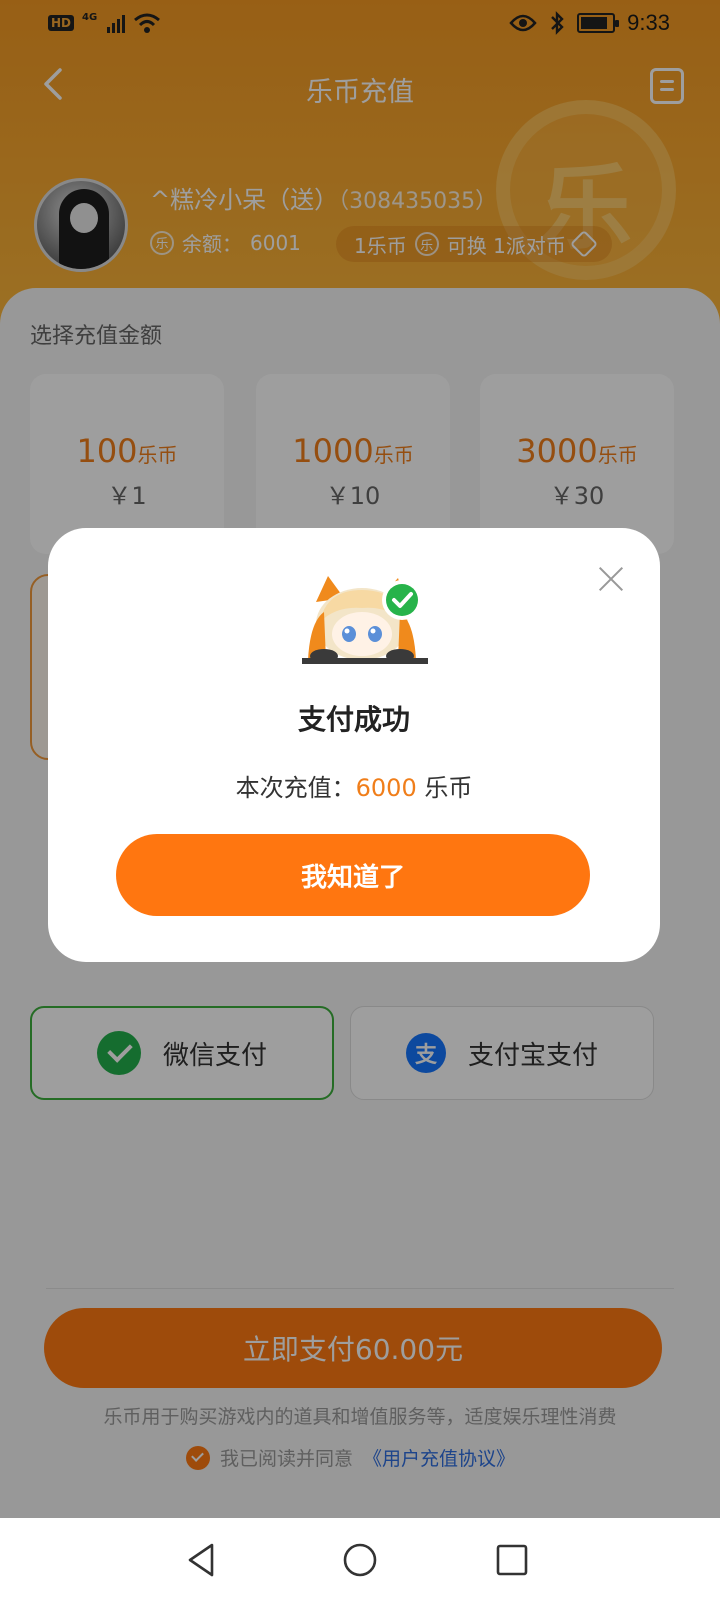 This screenshot has height=1600, width=720. Describe the element at coordinates (353, 875) in the screenshot. I see `confirm-button: 我知道了` at that location.